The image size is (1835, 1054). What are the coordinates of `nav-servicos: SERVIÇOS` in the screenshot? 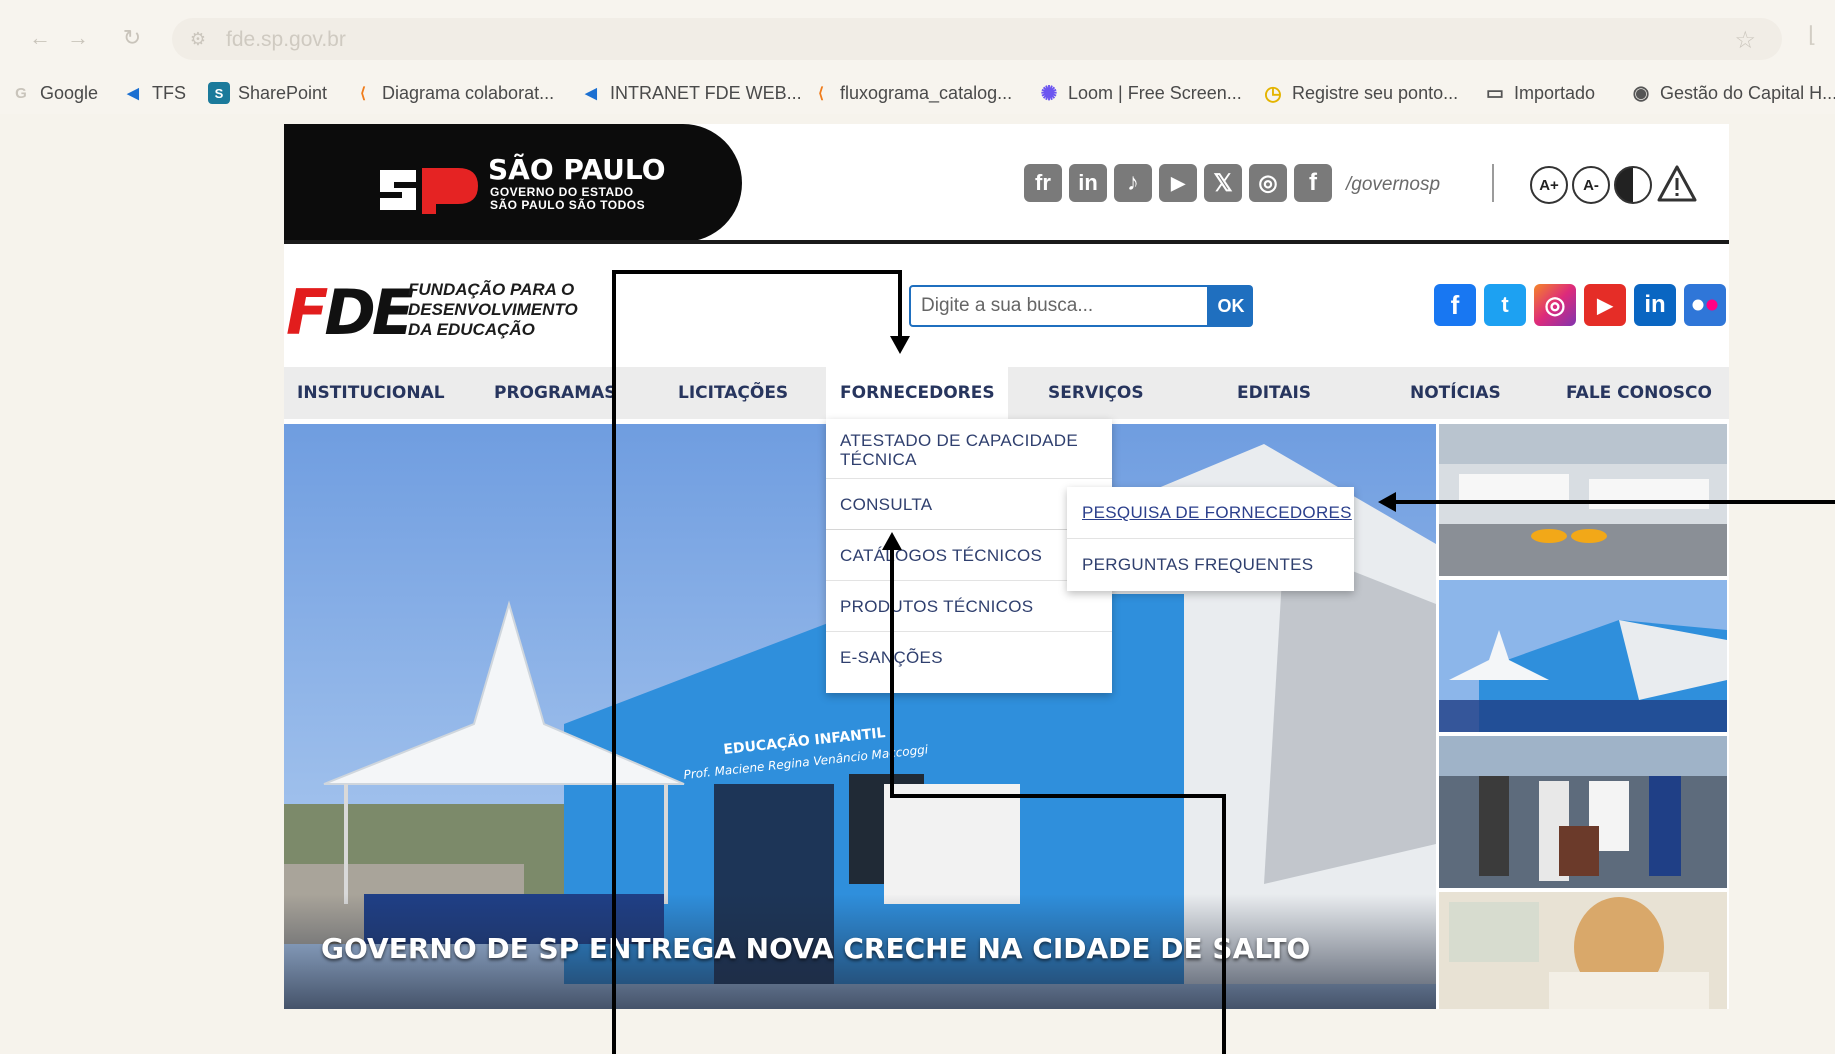 It's located at (1096, 393).